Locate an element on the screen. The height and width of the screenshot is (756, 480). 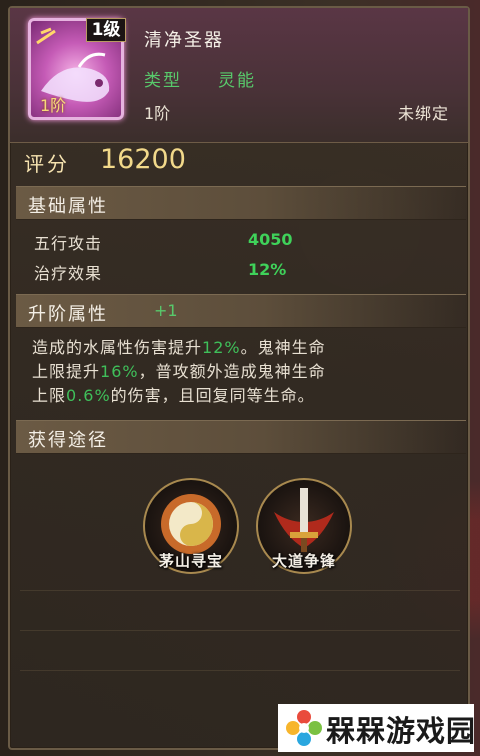
attr-name: 治疗效果 is located at coordinates (68, 273).